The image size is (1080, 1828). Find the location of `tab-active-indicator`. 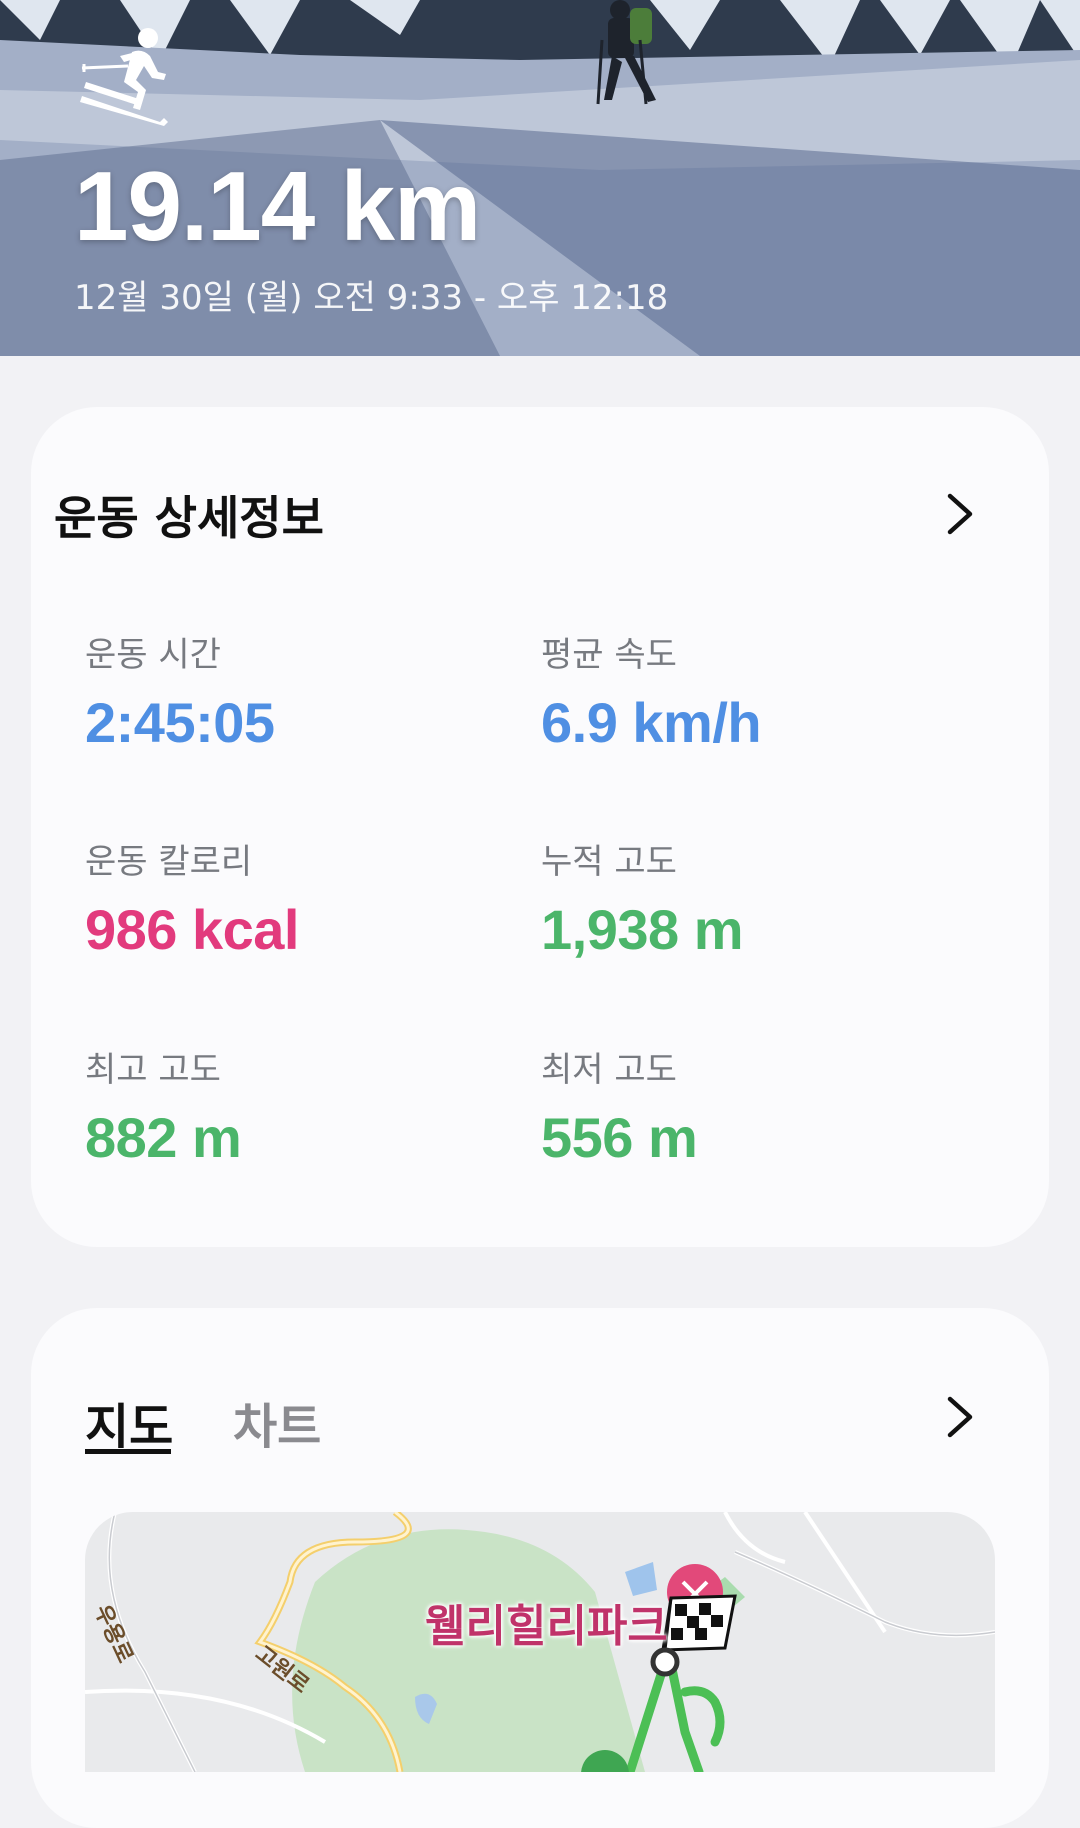

tab-active-indicator is located at coordinates (128, 1451).